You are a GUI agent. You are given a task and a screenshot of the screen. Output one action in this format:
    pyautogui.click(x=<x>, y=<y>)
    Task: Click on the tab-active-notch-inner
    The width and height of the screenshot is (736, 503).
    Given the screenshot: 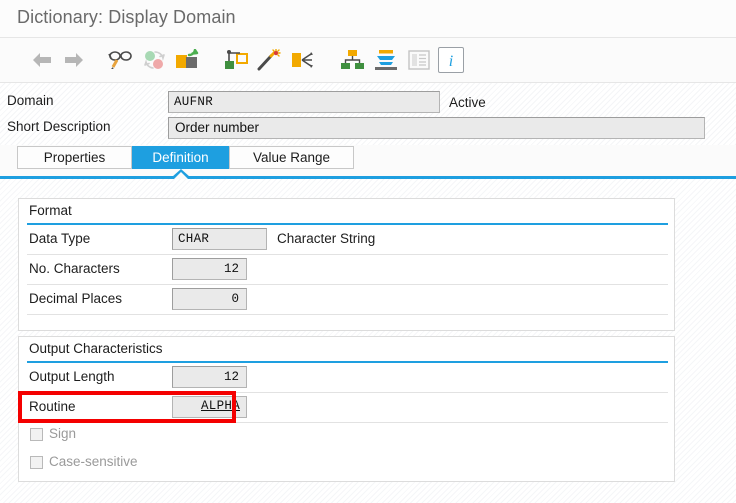 What is the action you would take?
    pyautogui.click(x=181, y=175)
    